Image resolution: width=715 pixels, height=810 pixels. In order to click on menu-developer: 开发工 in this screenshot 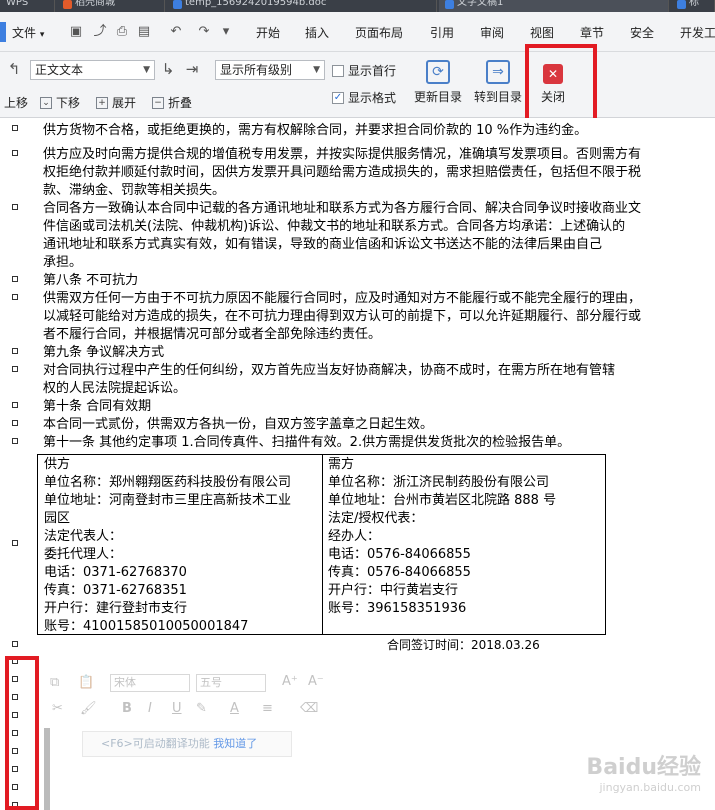, I will do `click(697, 32)`.